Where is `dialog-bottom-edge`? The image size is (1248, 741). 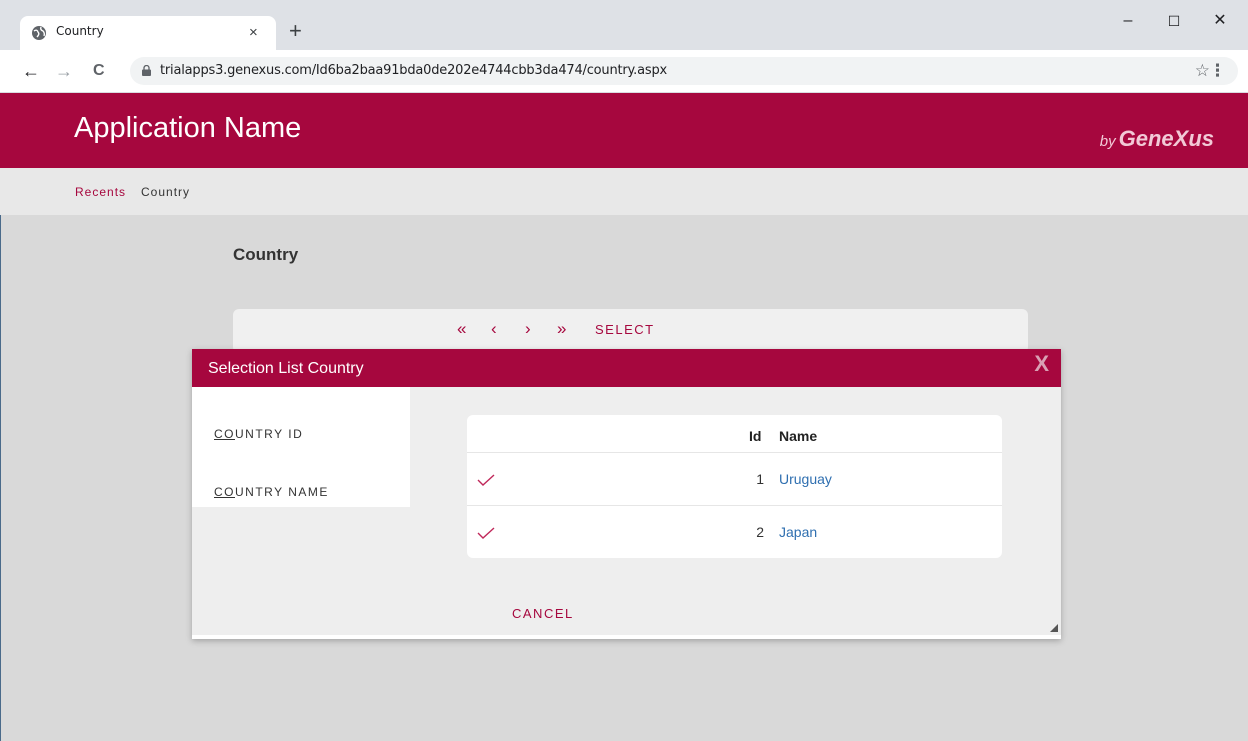
dialog-bottom-edge is located at coordinates (626, 637).